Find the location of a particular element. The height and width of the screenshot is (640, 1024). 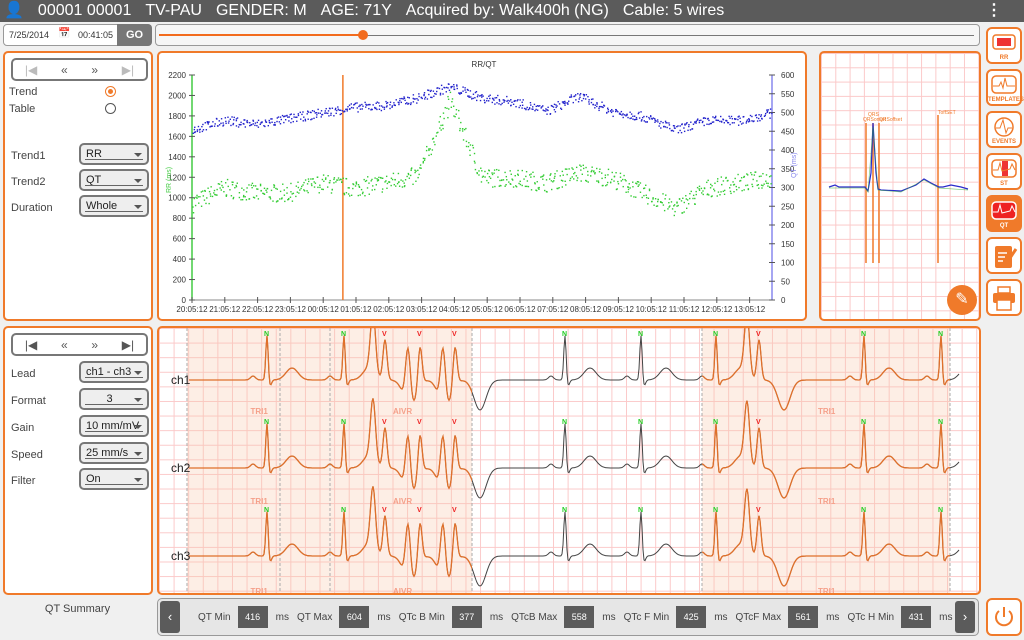

calendar-icon: 📅 is located at coordinates (64, 33).